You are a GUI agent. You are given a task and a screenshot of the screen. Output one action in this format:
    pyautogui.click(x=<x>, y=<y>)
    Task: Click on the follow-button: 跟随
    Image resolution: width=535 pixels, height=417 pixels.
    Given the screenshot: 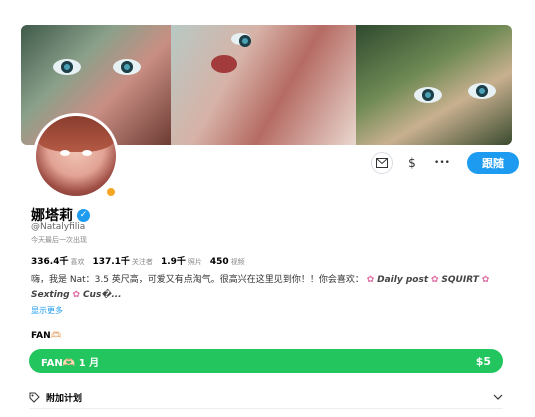 What is the action you would take?
    pyautogui.click(x=493, y=163)
    